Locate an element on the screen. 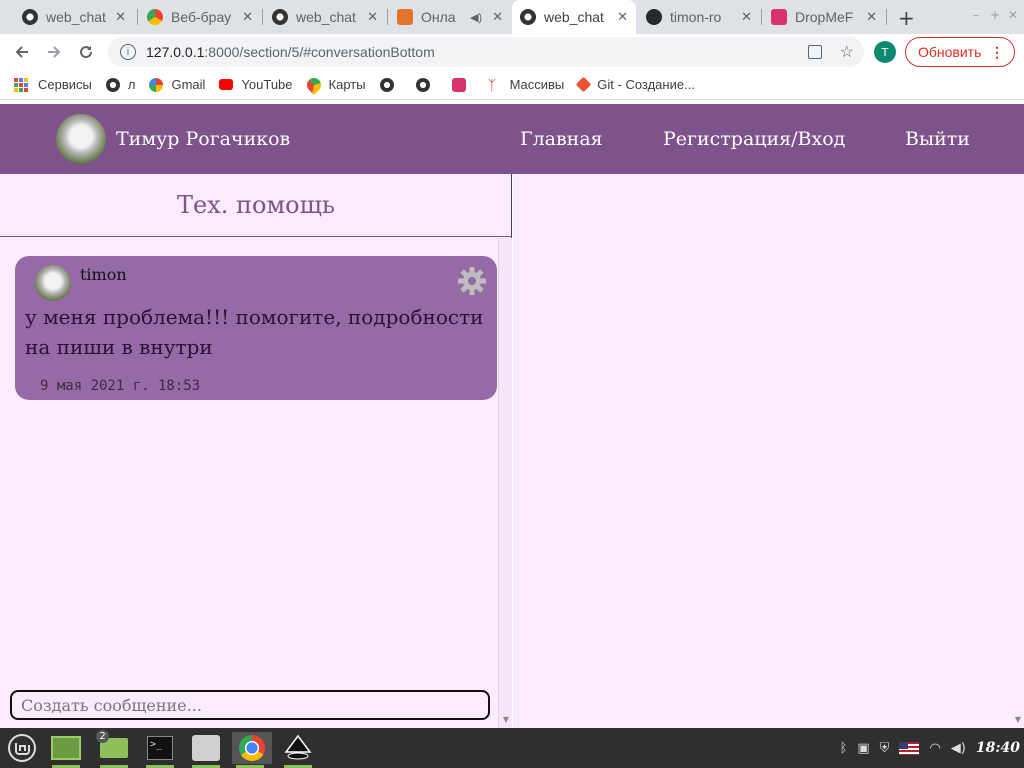 The width and height of the screenshot is (1024, 768). system-tray: ᛒ ▣ ⛨ ◠ ◀) 18:40 is located at coordinates (932, 748).